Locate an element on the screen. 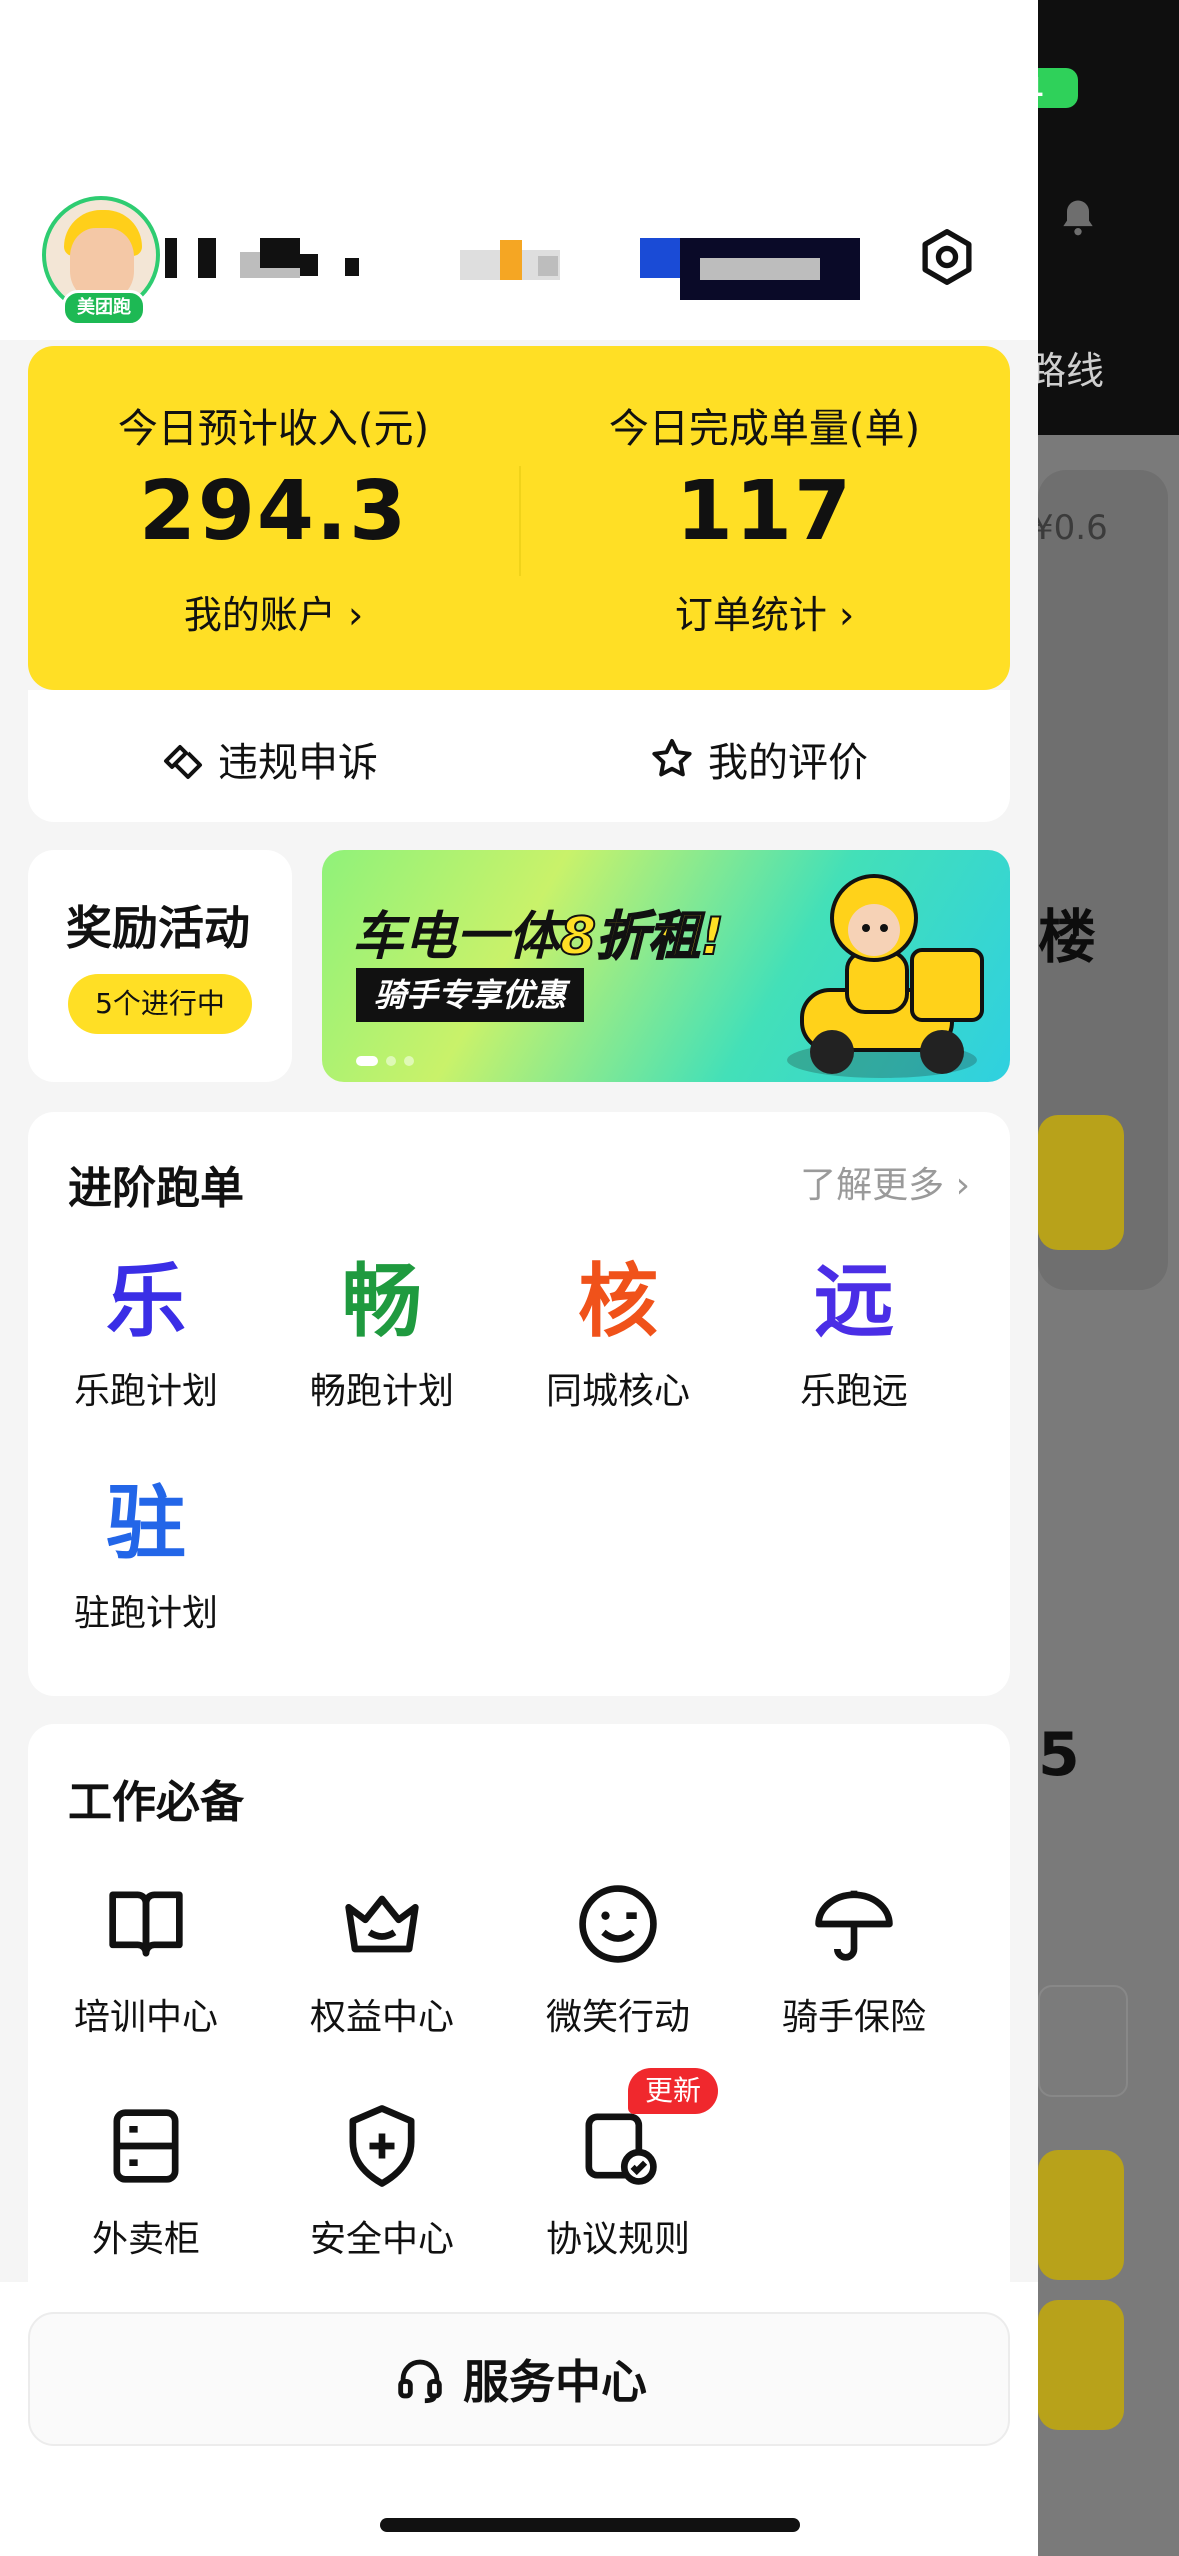 The width and height of the screenshot is (1179, 2556). zhupao-glyph: 驻 is located at coordinates (146, 1523).